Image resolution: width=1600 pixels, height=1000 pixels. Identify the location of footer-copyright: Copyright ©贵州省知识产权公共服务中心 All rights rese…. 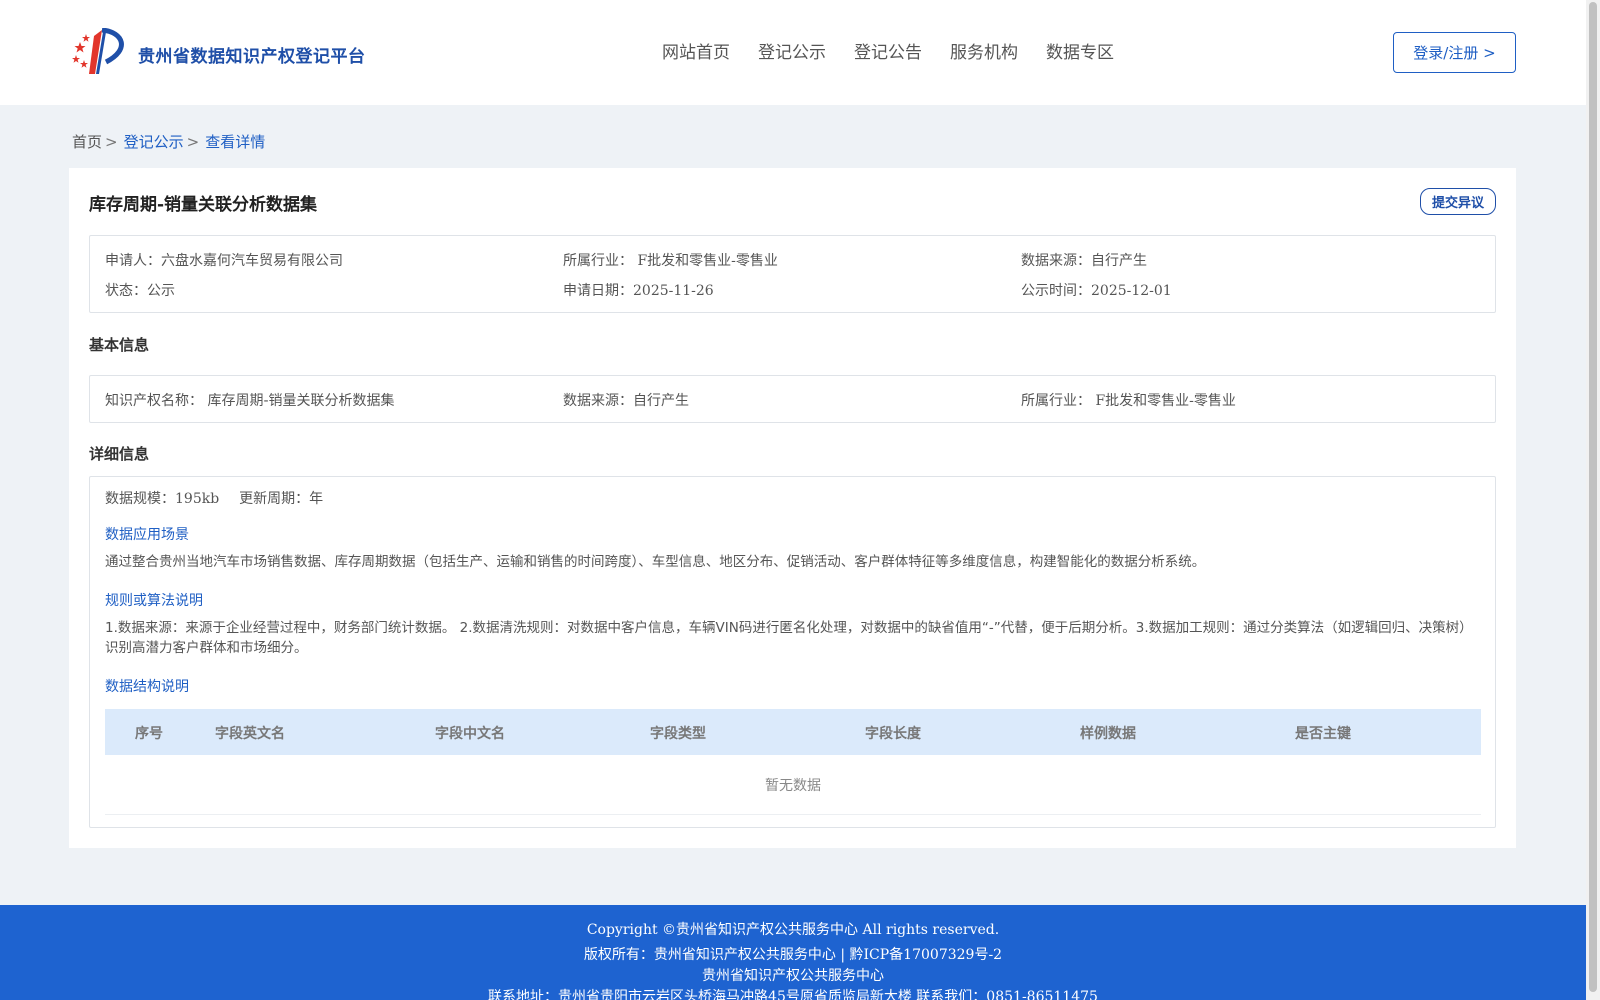
(793, 930).